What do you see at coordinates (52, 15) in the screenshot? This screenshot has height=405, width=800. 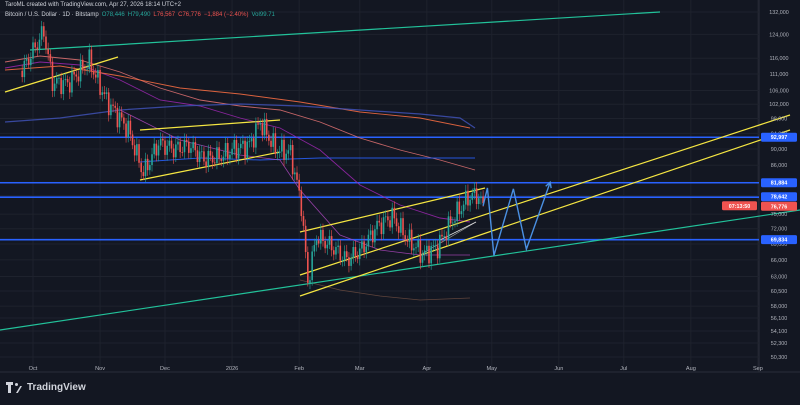 I see `symbol-line: Bitcoin / U.S. Dollar · 1D · Bitstamp` at bounding box center [52, 15].